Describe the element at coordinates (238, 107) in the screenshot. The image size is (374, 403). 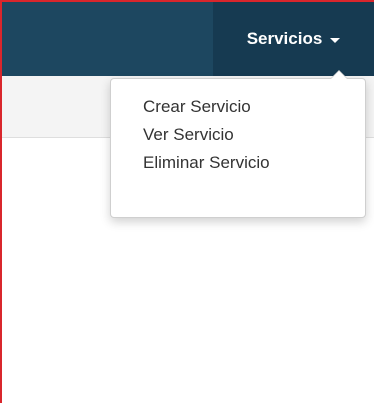
I see `menu-item-crear-servicio: Crear Servicio` at that location.